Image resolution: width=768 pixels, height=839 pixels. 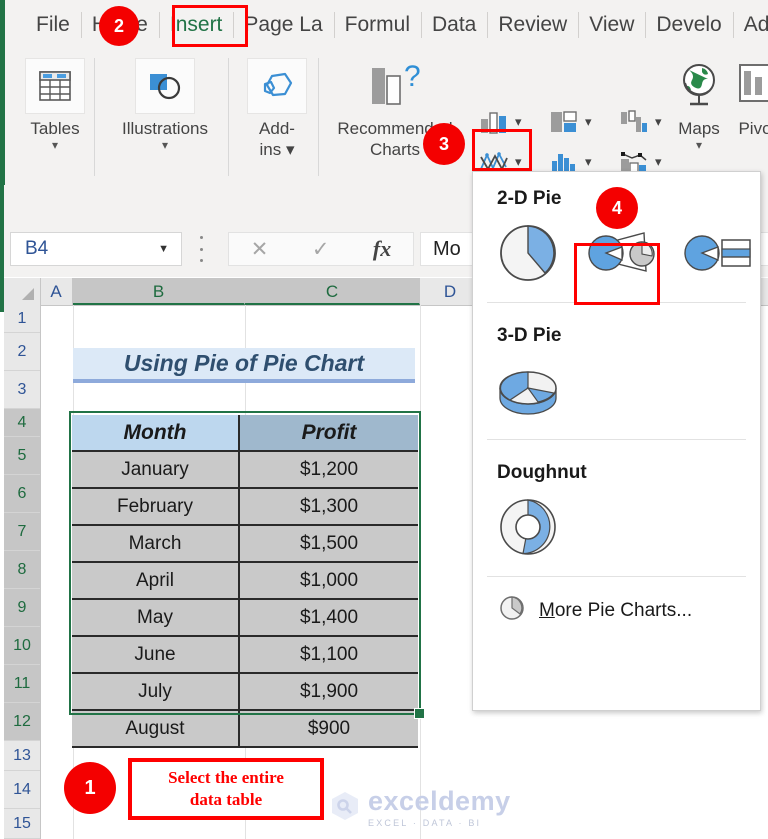 I want to click on ribbon-group-pivotchart: Pivo, so click(x=750, y=117).